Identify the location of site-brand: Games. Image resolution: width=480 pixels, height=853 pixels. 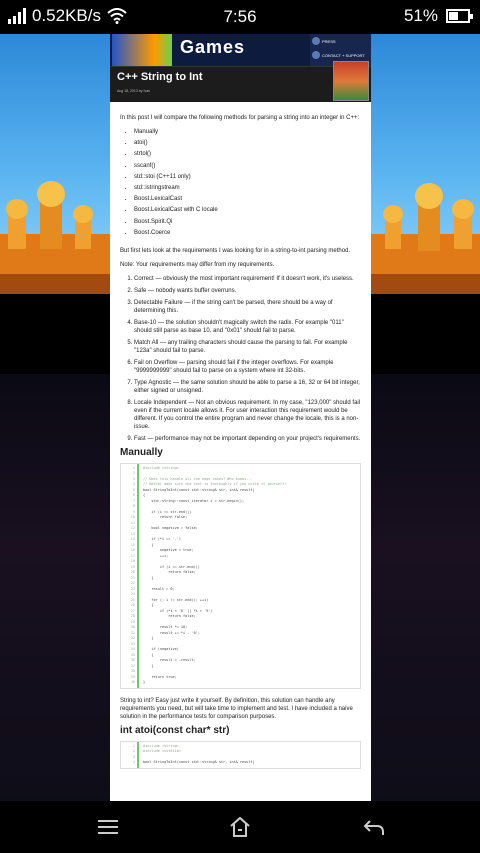
(212, 47).